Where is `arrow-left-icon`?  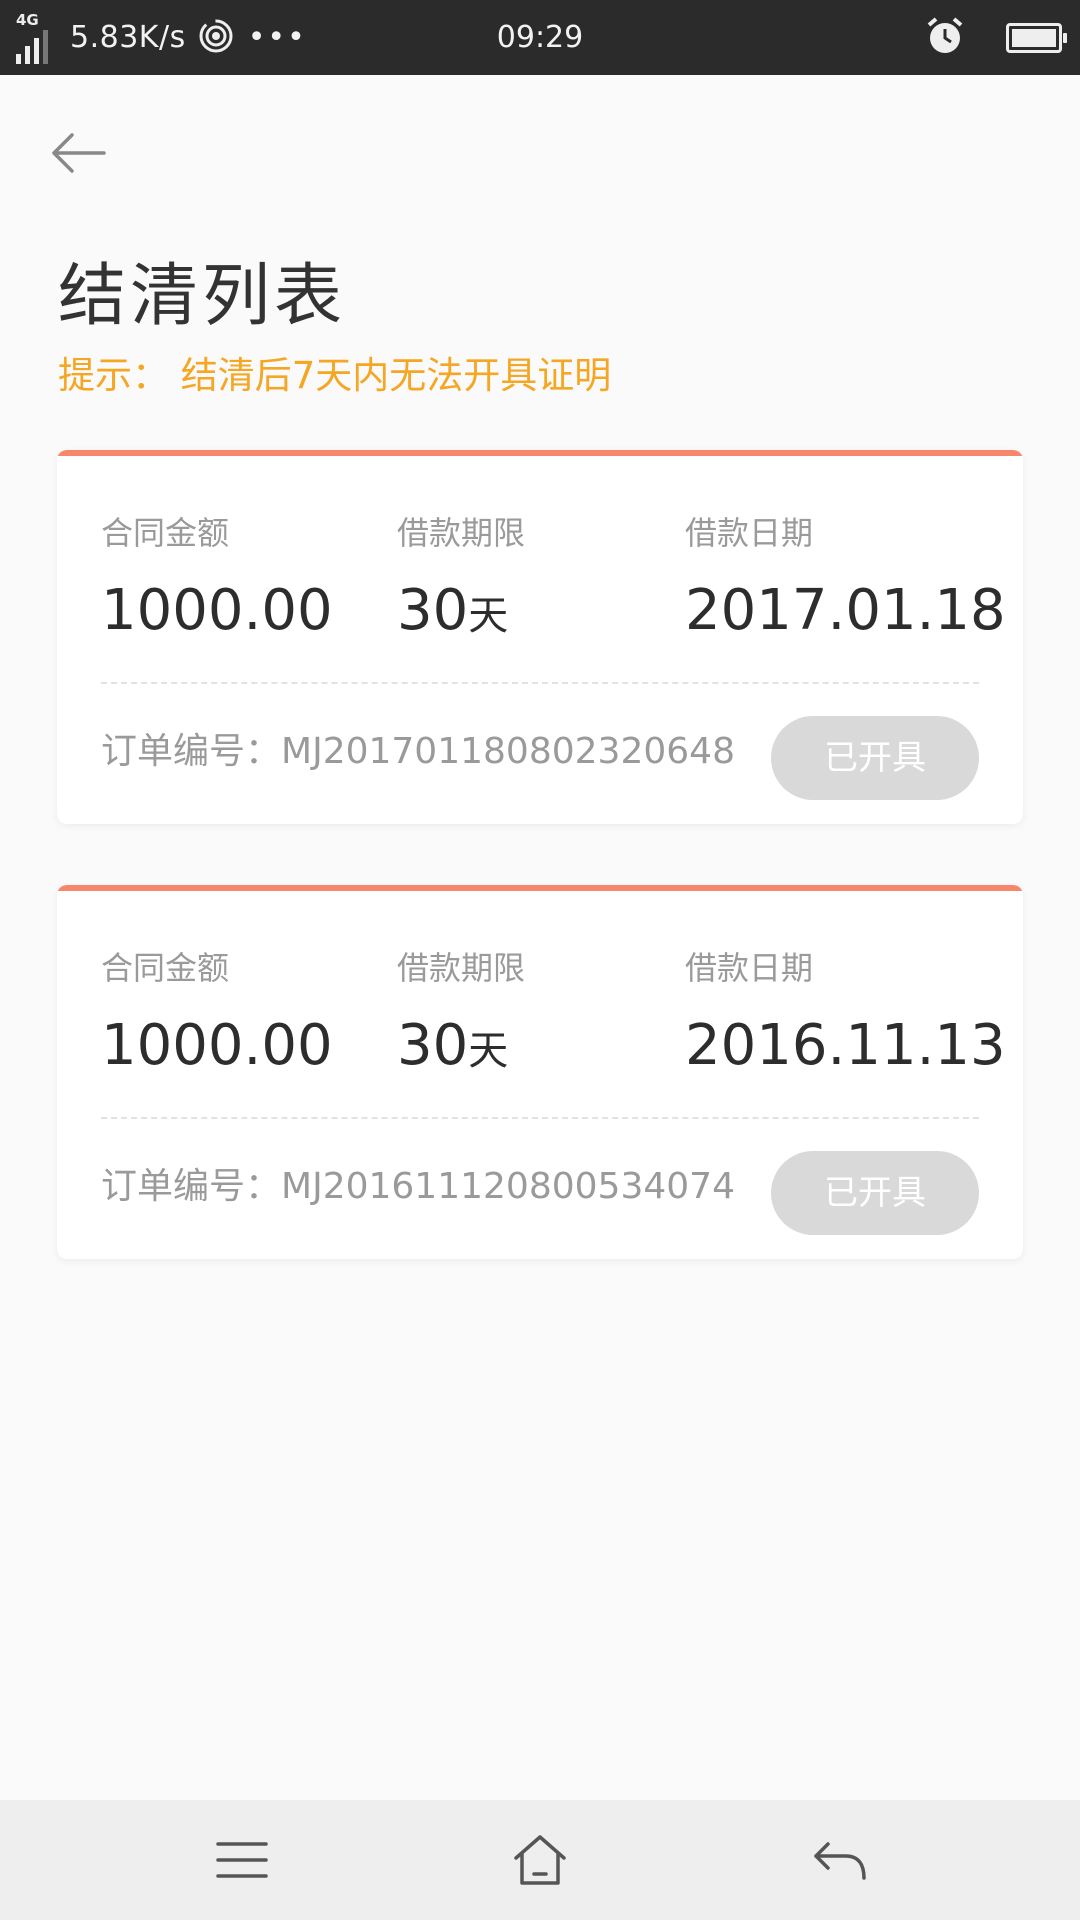
arrow-left-icon is located at coordinates (79, 153).